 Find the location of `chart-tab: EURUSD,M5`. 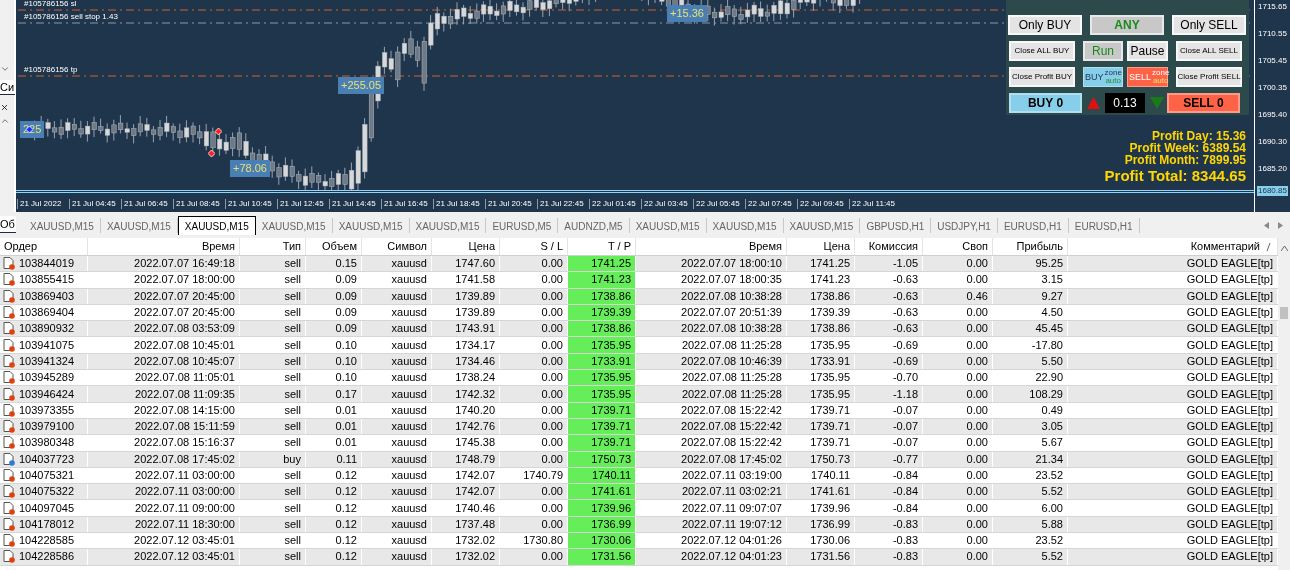

chart-tab: EURUSD,M5 is located at coordinates (522, 225).